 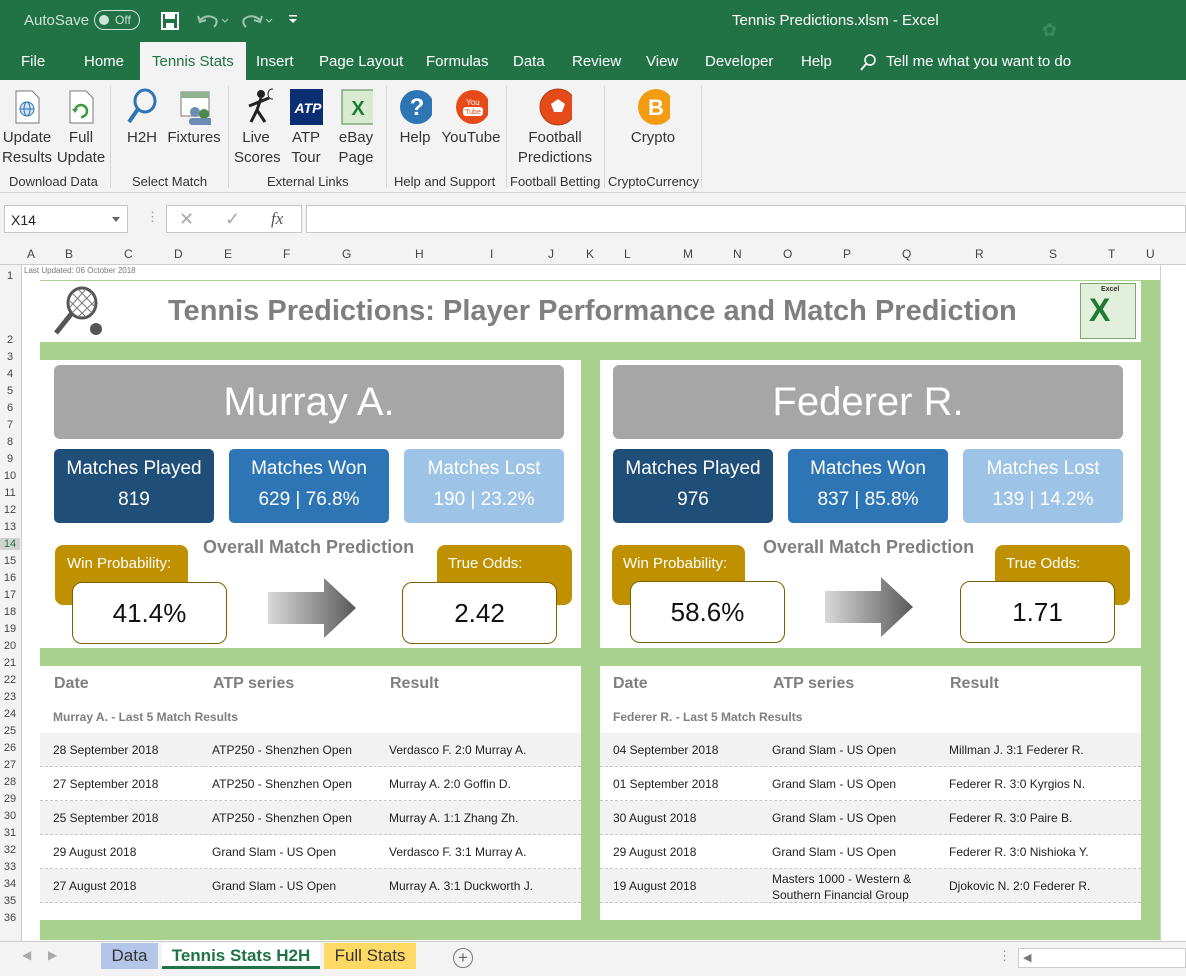 I want to click on row-header: 6, so click(x=10, y=408).